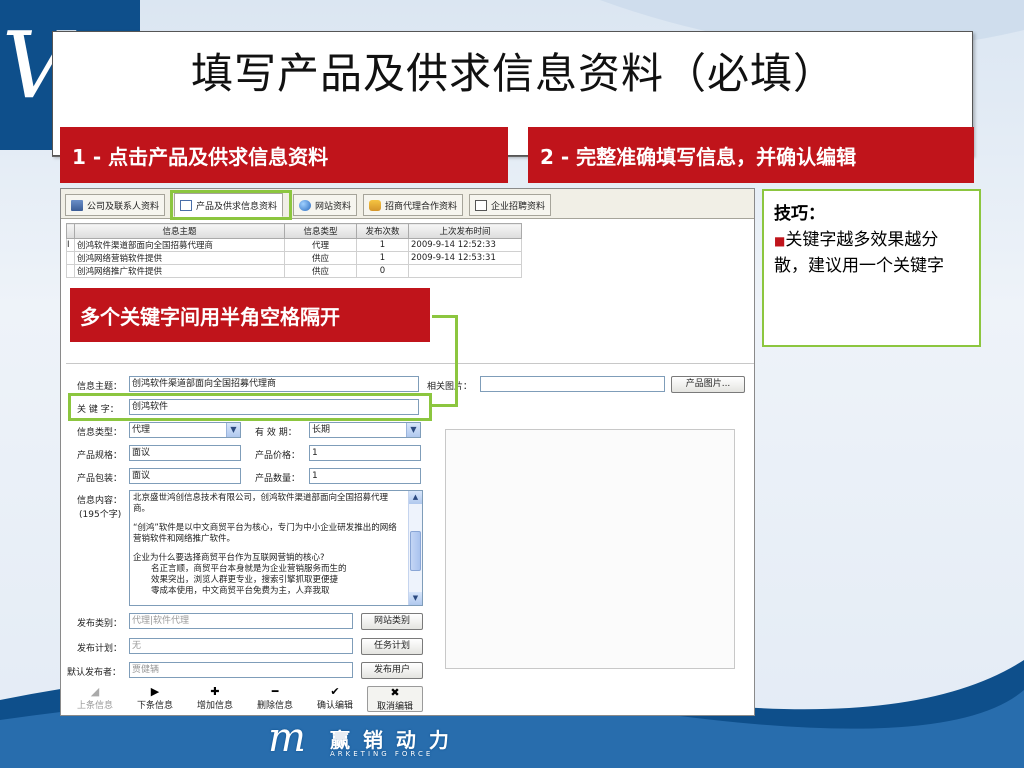 Image resolution: width=1024 pixels, height=768 pixels. I want to click on image-input, so click(572, 384).